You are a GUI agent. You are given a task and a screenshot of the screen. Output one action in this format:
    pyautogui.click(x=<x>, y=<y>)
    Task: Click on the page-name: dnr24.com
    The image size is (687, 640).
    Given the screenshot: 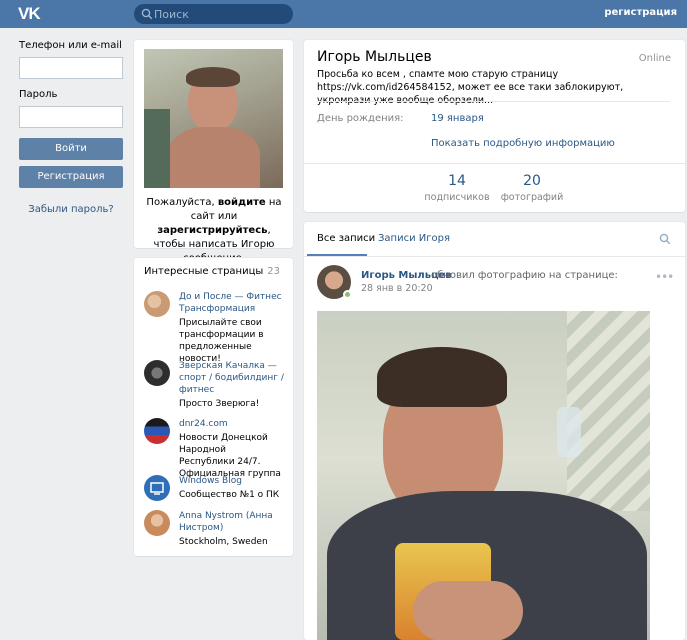 What is the action you would take?
    pyautogui.click(x=231, y=424)
    